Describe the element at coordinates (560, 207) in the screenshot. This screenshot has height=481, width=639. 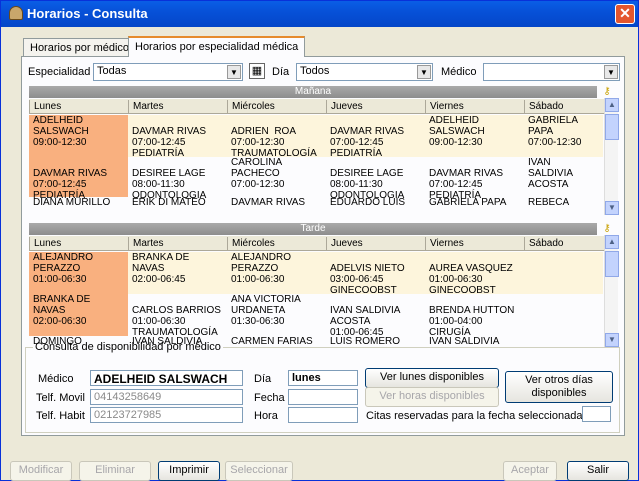
I see `schedule-cell: REBECA` at that location.